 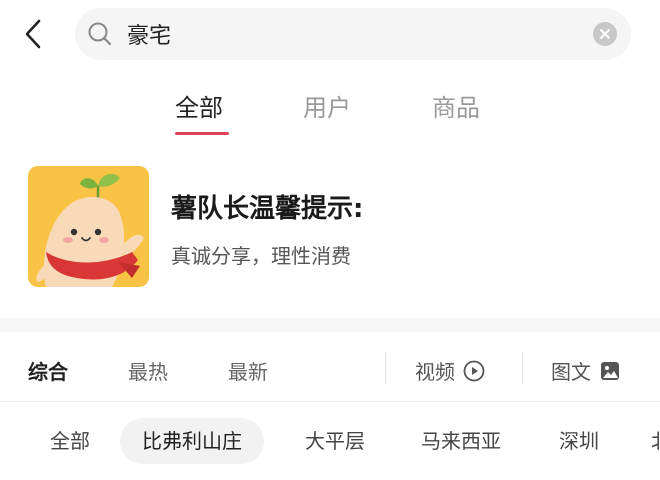 I want to click on keyword-chips: 全部 比弗利山庄 大平层 马来西亚 深圳 北, so click(x=330, y=442).